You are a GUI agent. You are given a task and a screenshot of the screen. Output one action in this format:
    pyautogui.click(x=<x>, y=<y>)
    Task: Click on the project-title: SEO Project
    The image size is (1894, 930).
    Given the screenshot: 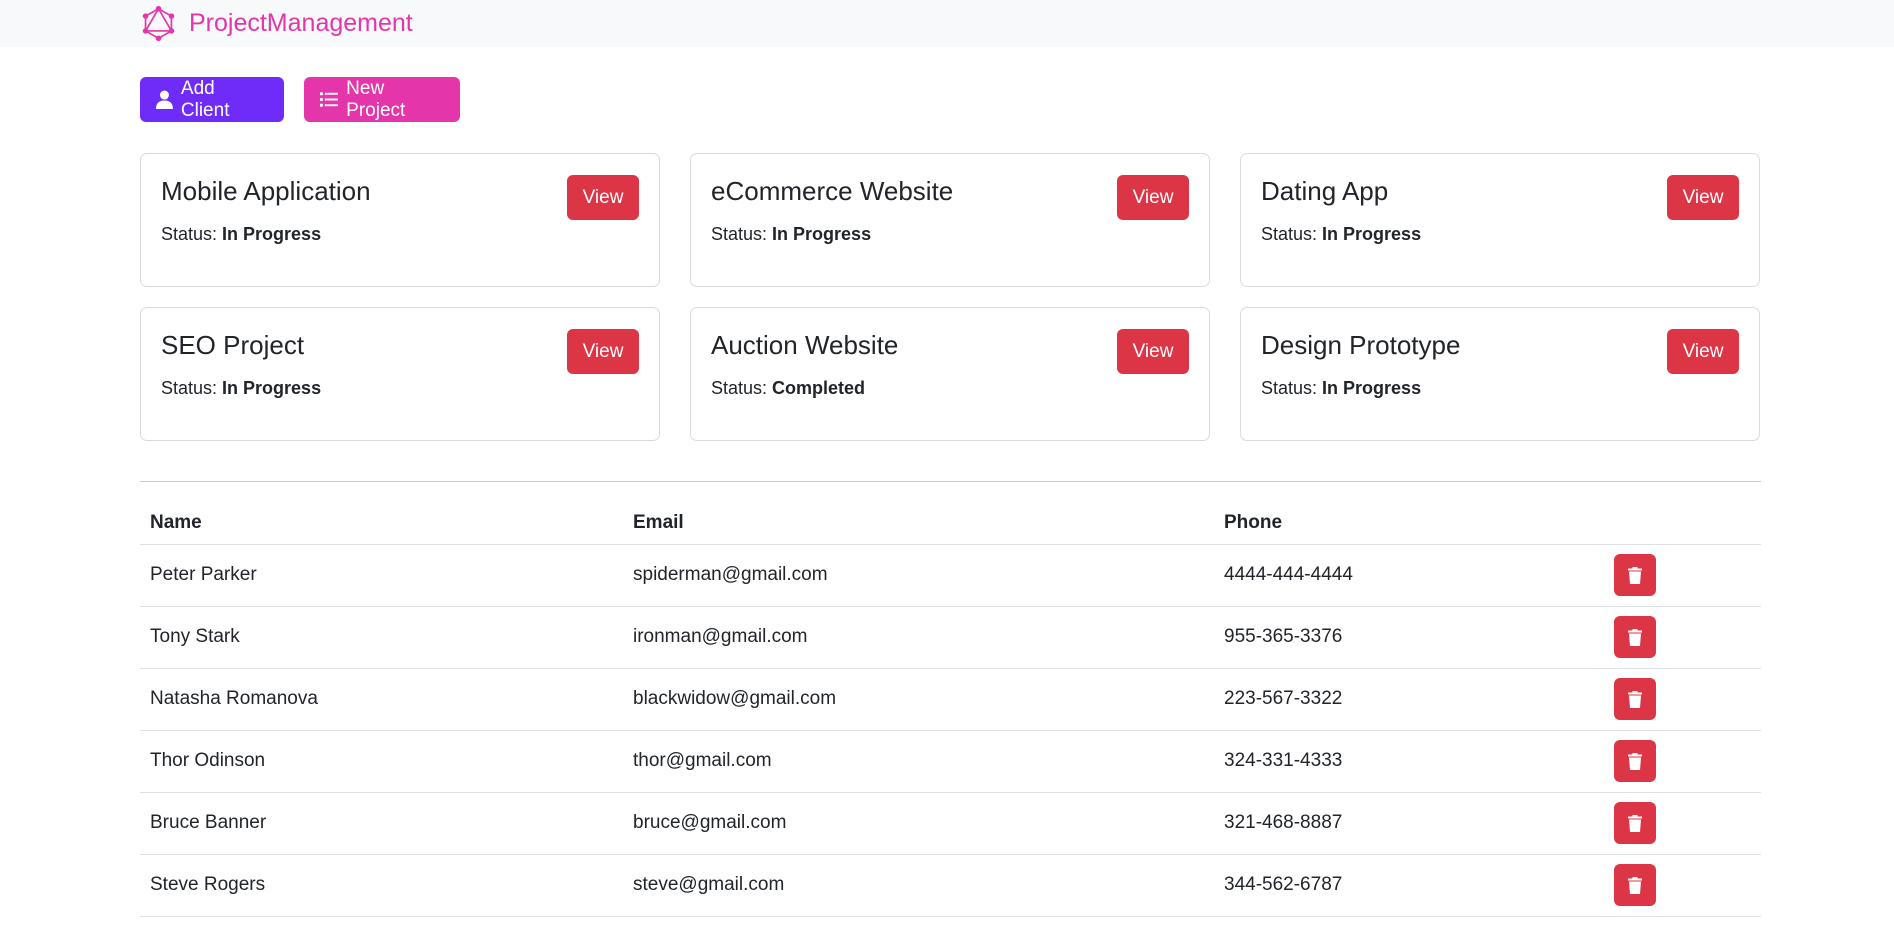 What is the action you would take?
    pyautogui.click(x=233, y=345)
    